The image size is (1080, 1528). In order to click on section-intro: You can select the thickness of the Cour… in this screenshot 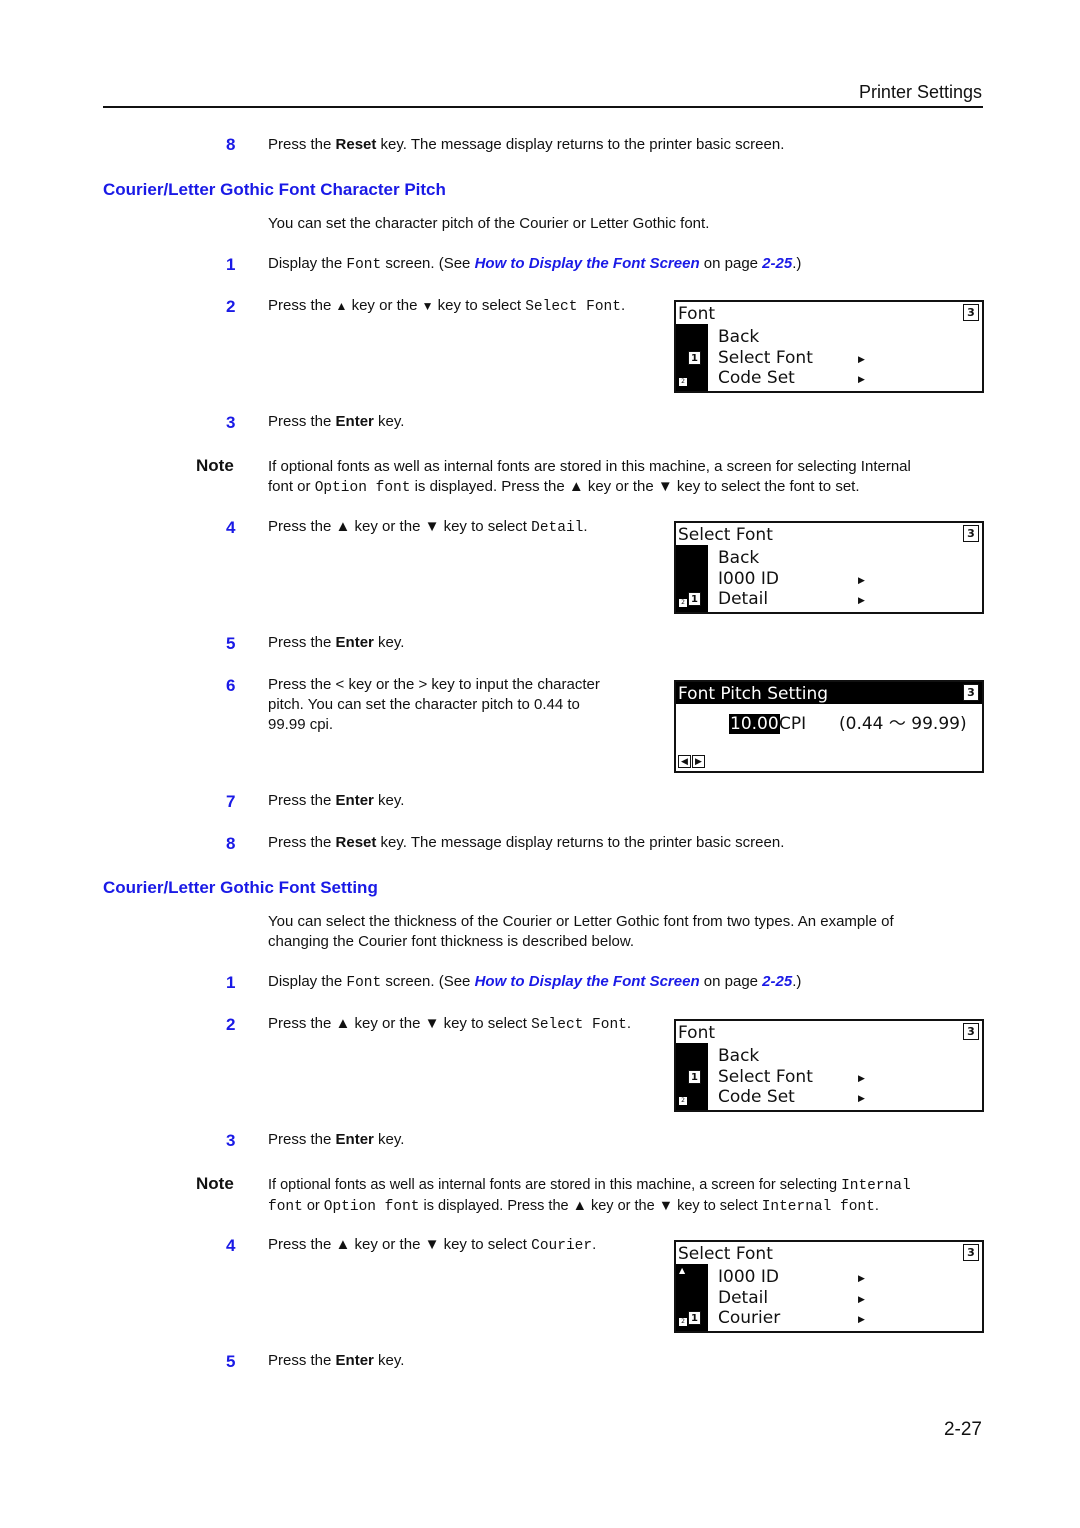, I will do `click(581, 931)`.